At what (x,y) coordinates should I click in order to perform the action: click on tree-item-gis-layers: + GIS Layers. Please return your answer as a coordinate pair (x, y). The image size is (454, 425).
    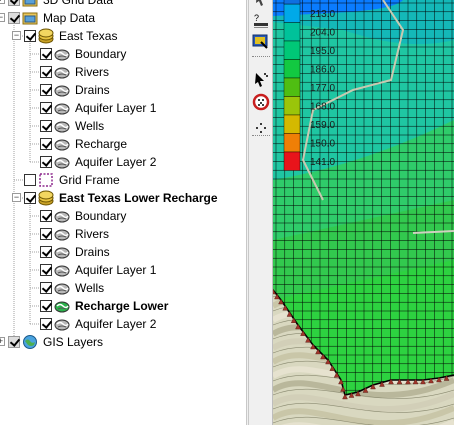
    Looking at the image, I should click on (123, 342).